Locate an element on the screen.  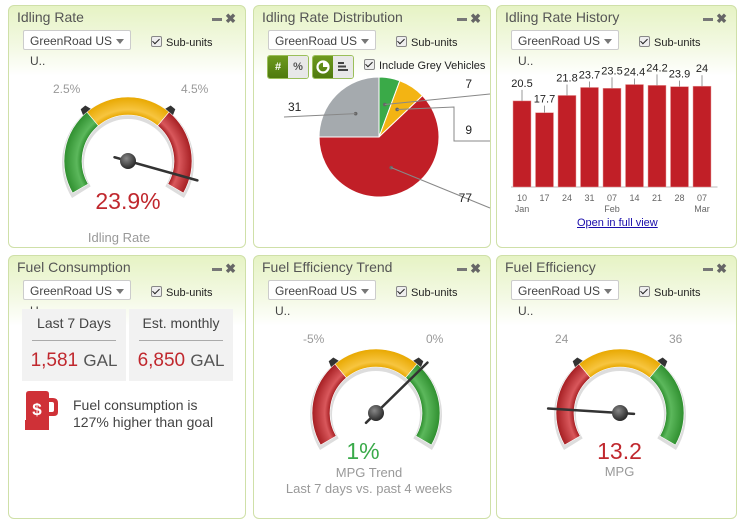
x-tick-label: 21 is located at coordinates (657, 198).